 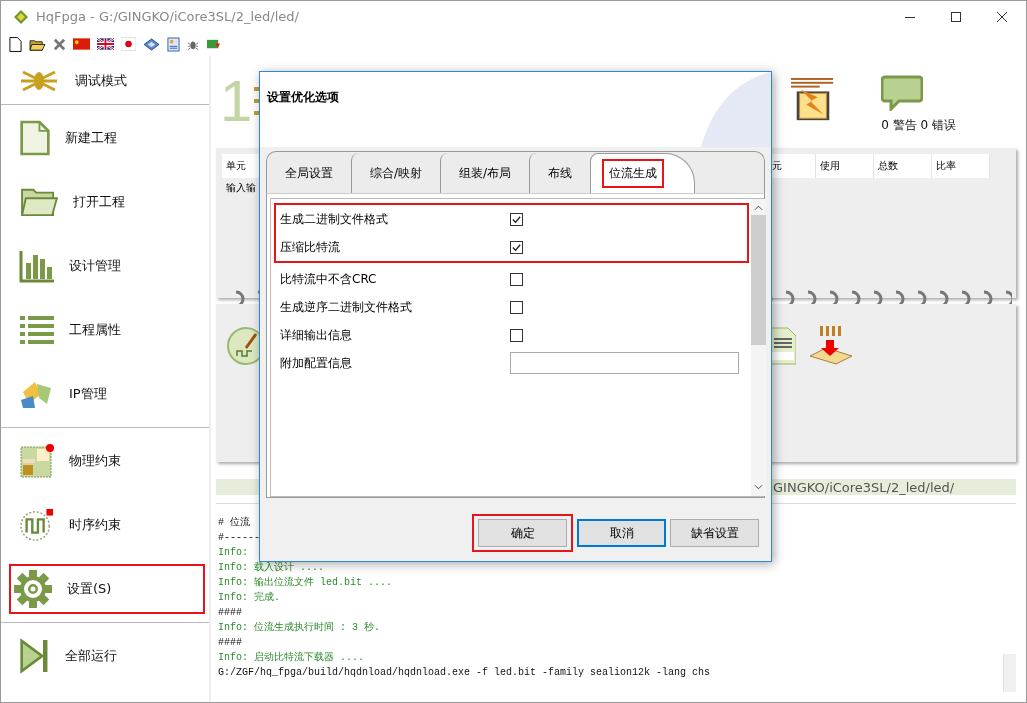 I want to click on option-label: 附加配置信息, so click(x=316, y=363).